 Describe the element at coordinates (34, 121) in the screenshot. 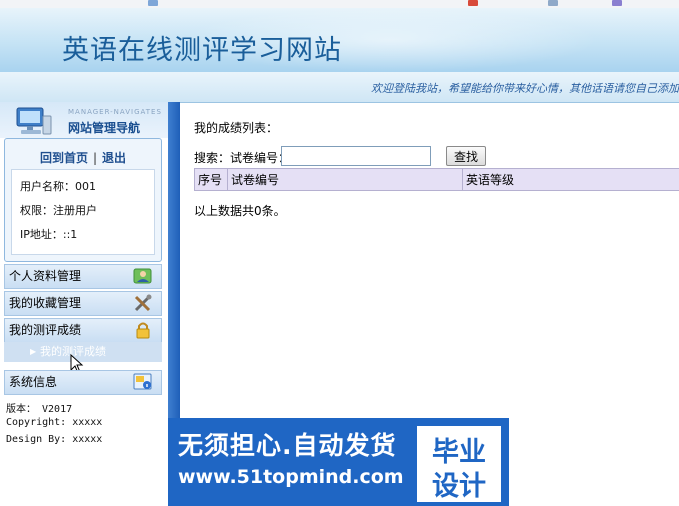

I see `monitor-icon` at that location.